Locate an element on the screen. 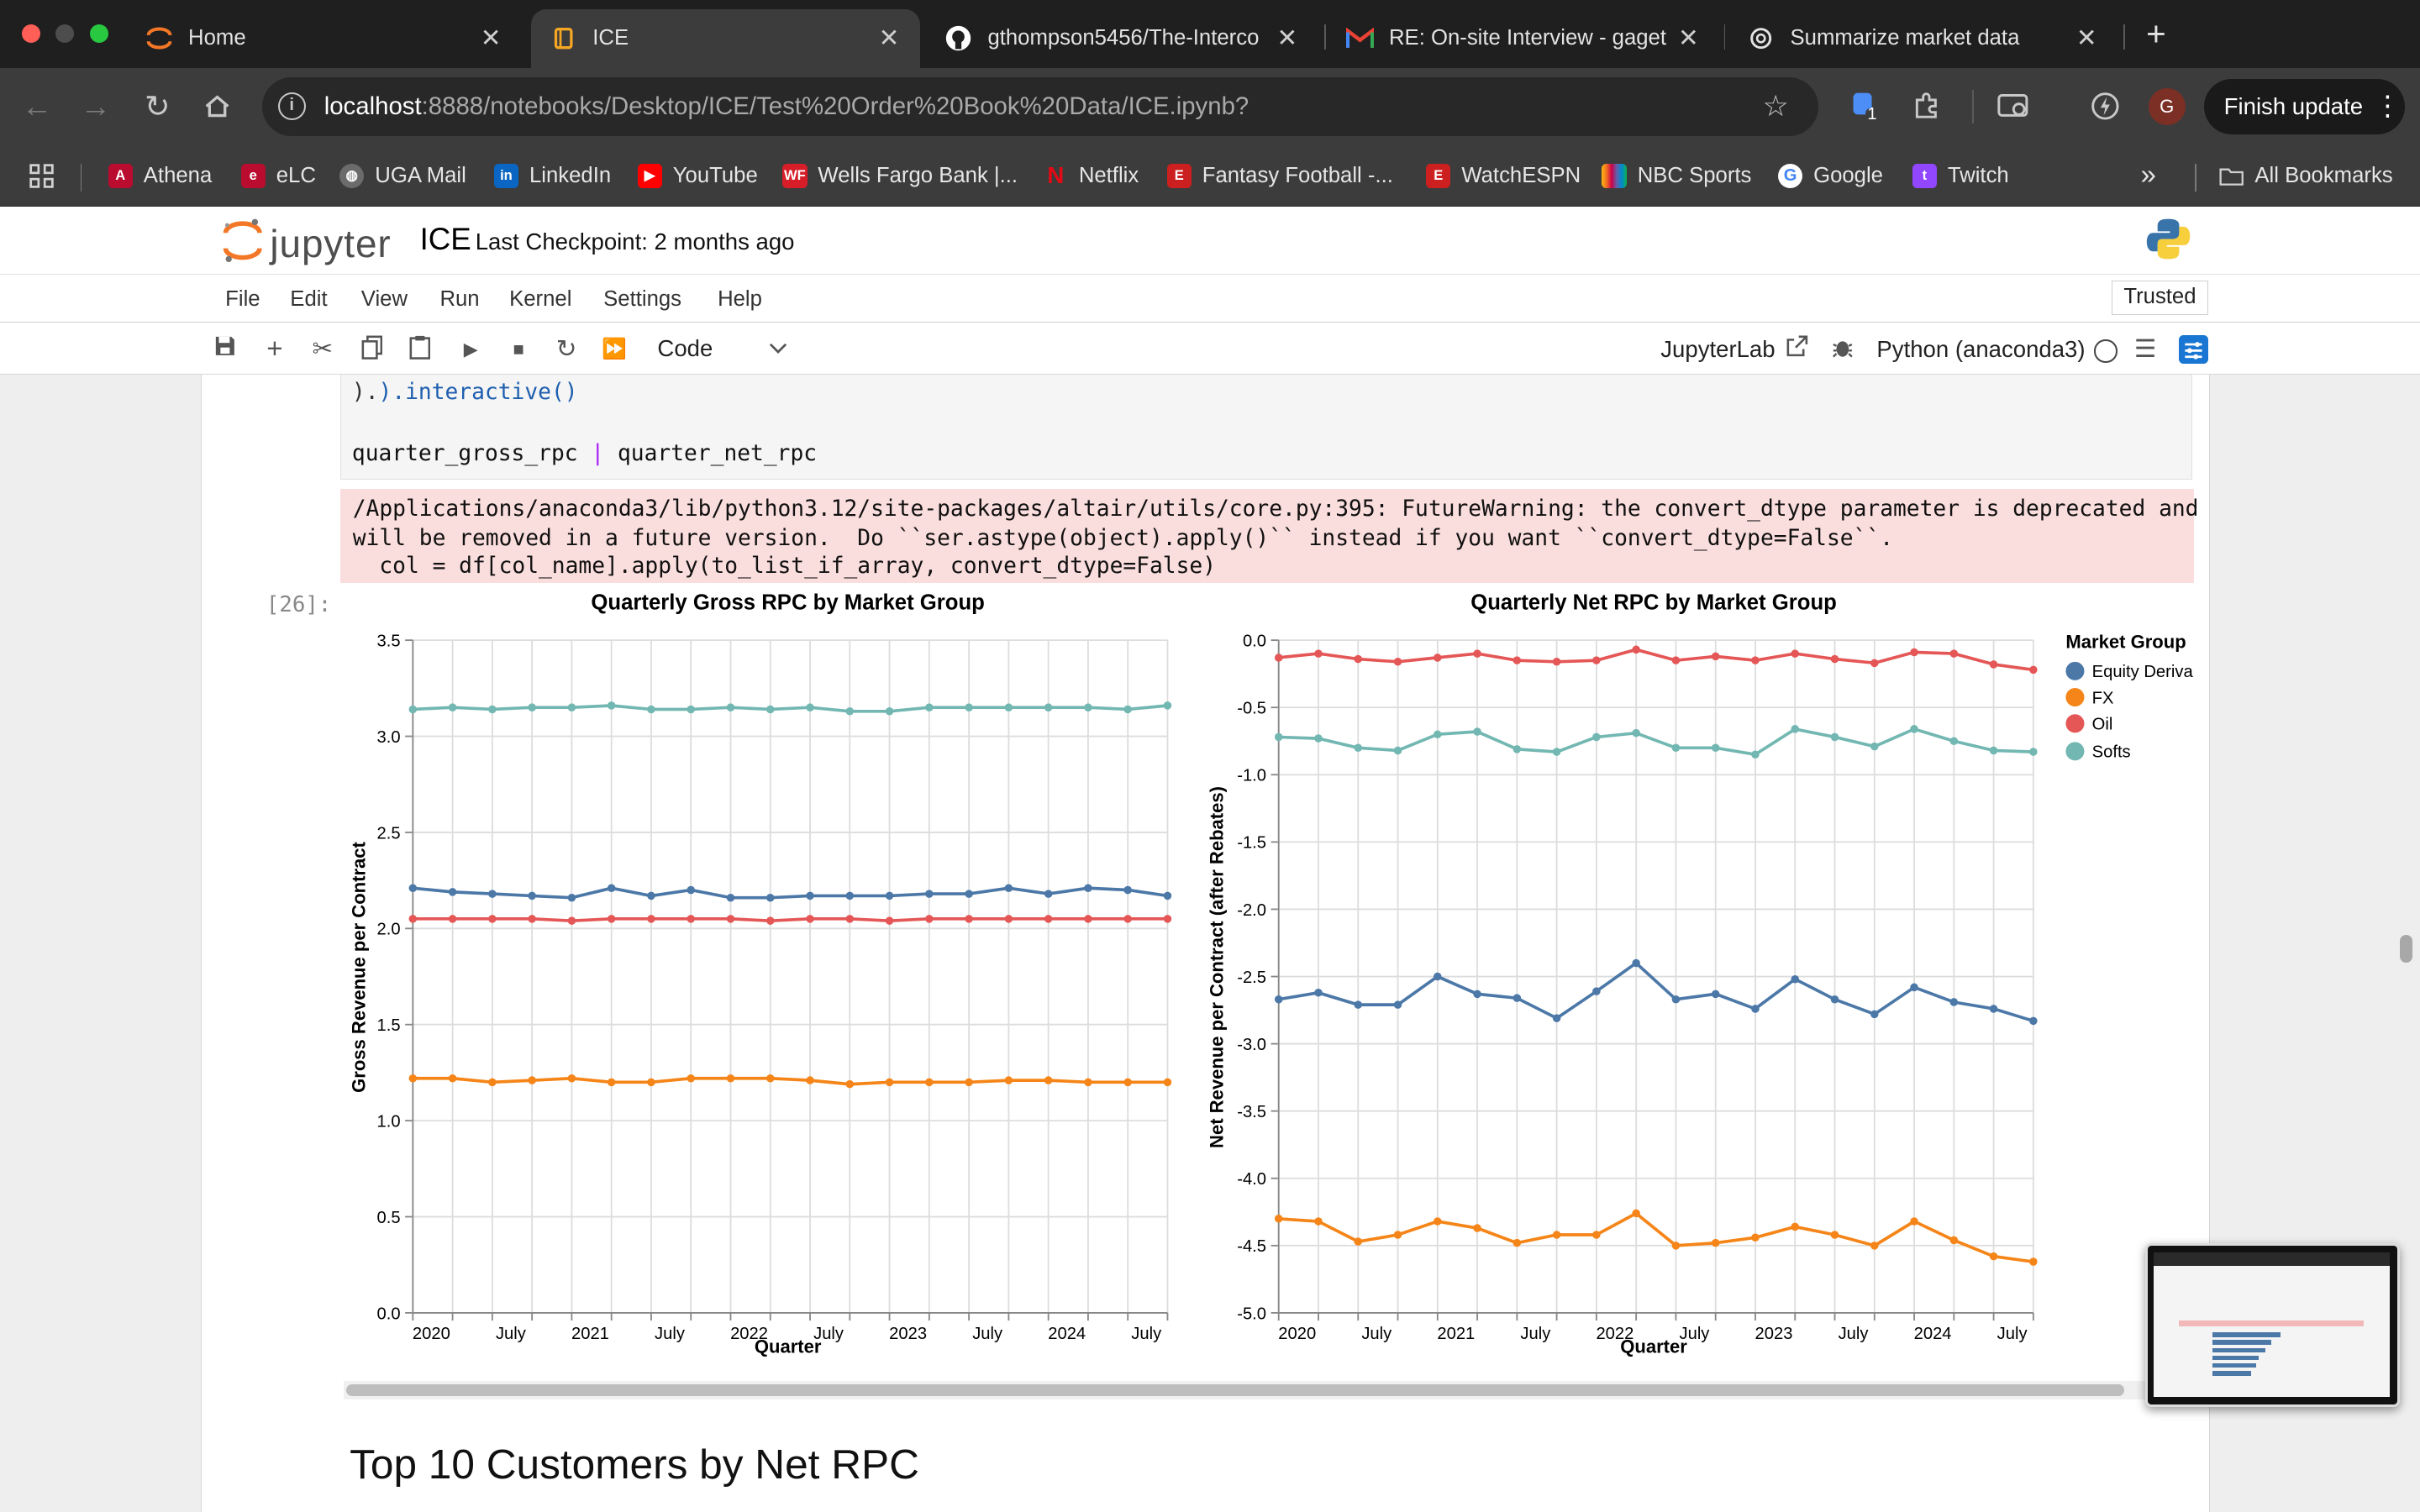 This screenshot has height=1512, width=2420. minimize-window-icon is located at coordinates (65, 34).